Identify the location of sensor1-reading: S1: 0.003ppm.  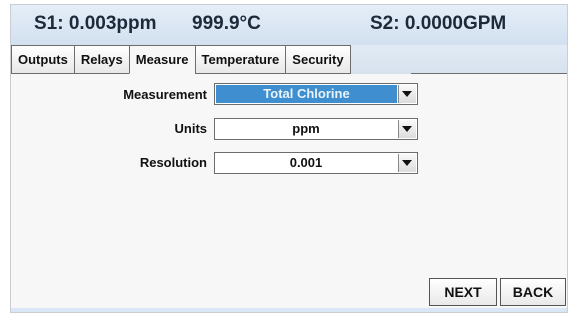
(95, 23).